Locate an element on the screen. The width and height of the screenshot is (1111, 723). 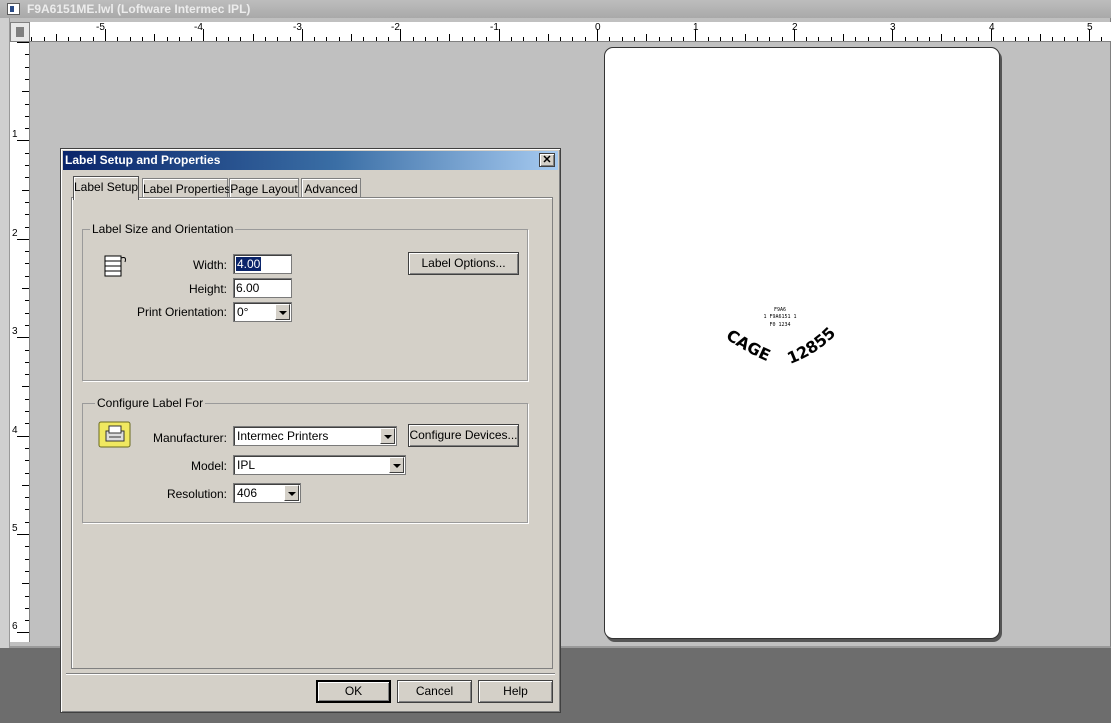
label-arc-text-cage: CAGE is located at coordinates (748, 346).